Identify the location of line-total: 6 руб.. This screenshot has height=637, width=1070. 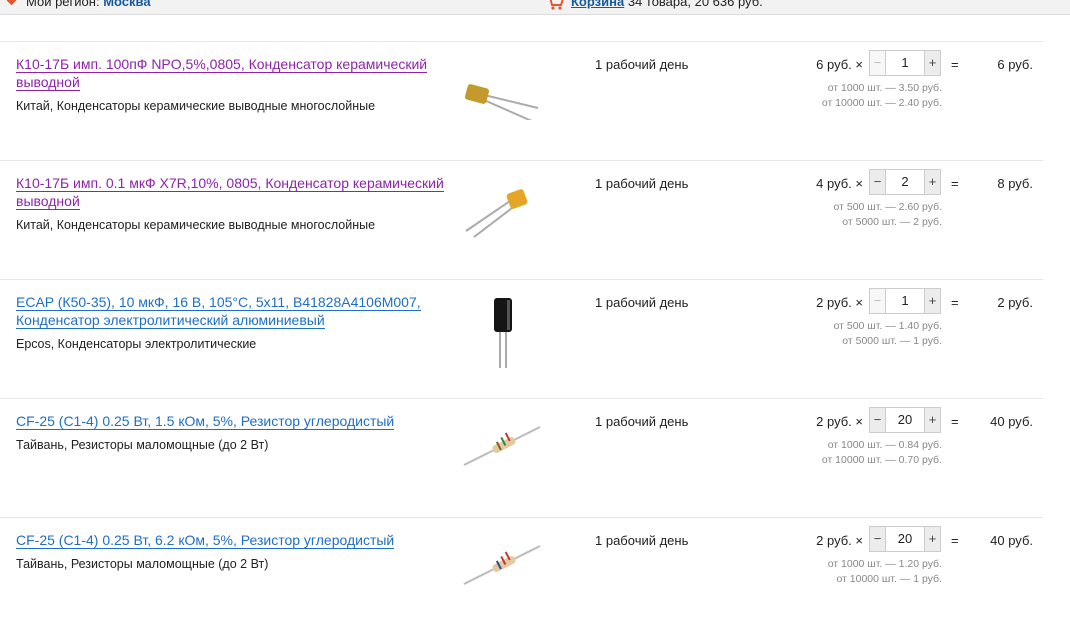
(1015, 64).